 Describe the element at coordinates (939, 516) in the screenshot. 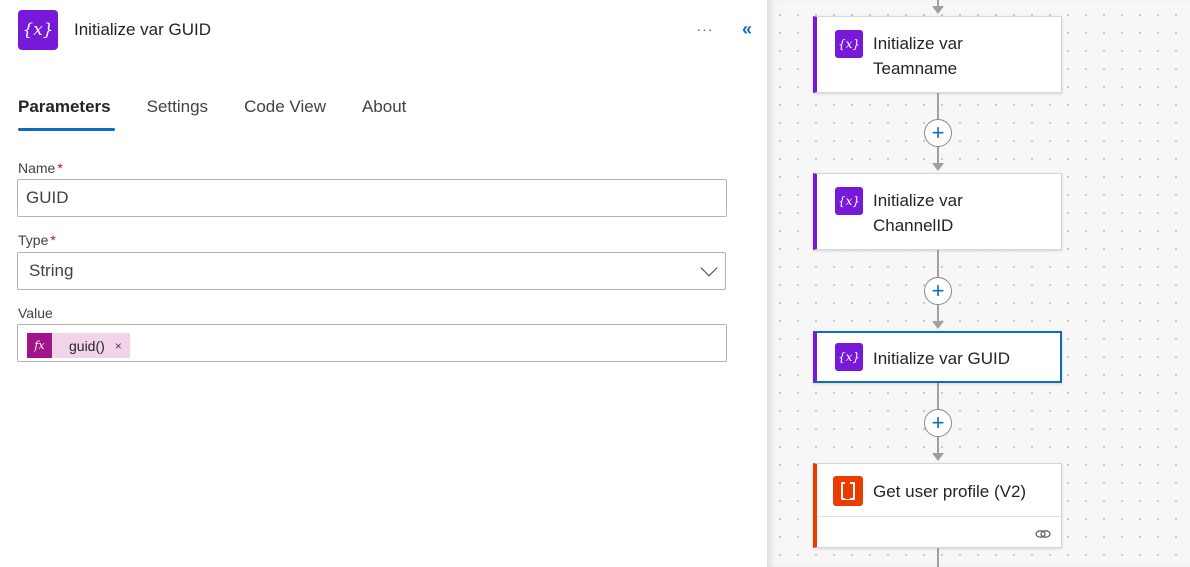

I see `card-divider` at that location.